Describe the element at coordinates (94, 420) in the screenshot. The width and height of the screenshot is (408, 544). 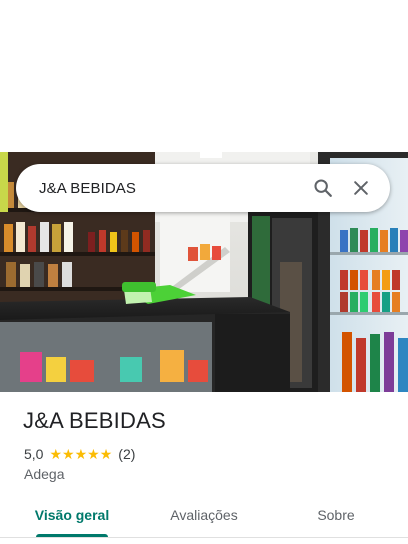
I see `place-name: J&A BEBIDAS` at that location.